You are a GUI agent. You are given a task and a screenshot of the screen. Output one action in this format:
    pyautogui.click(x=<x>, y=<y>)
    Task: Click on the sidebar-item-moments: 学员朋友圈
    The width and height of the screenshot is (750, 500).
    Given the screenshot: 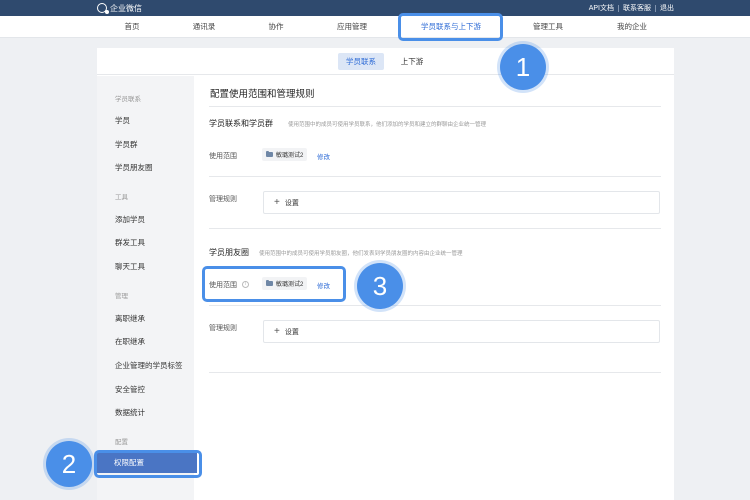 What is the action you would take?
    pyautogui.click(x=134, y=167)
    